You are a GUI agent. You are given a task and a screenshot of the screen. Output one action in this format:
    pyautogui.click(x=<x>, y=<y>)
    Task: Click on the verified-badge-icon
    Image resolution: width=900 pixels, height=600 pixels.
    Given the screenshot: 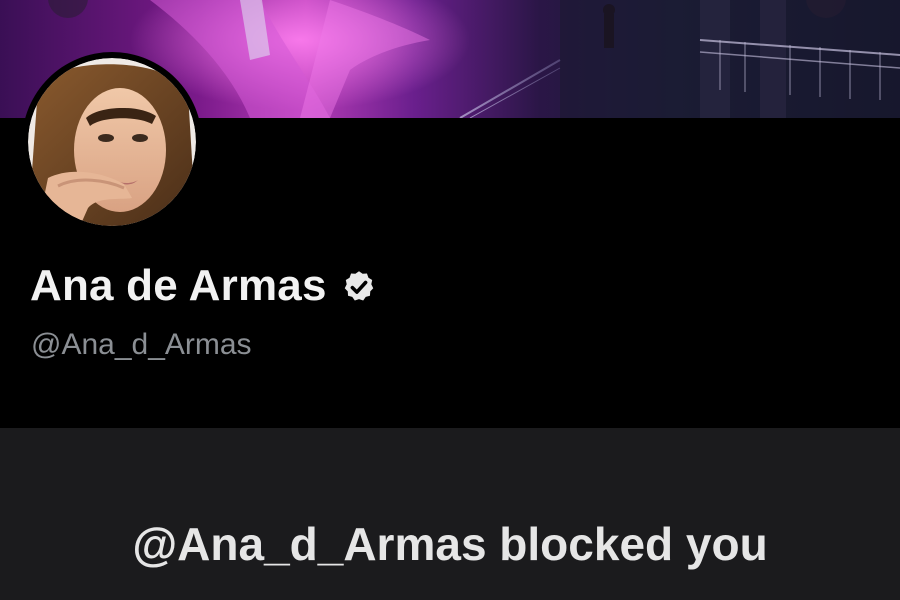 What is the action you would take?
    pyautogui.click(x=359, y=287)
    